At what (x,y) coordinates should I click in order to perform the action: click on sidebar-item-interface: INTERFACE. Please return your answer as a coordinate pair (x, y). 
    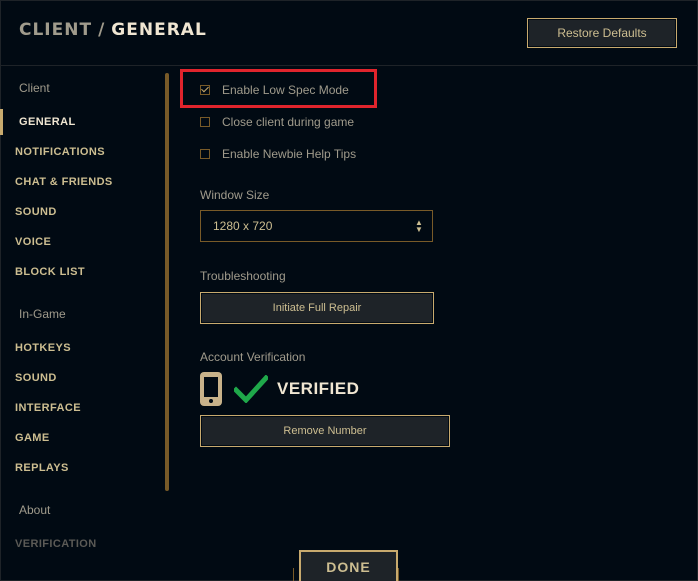
    Looking at the image, I should click on (48, 408).